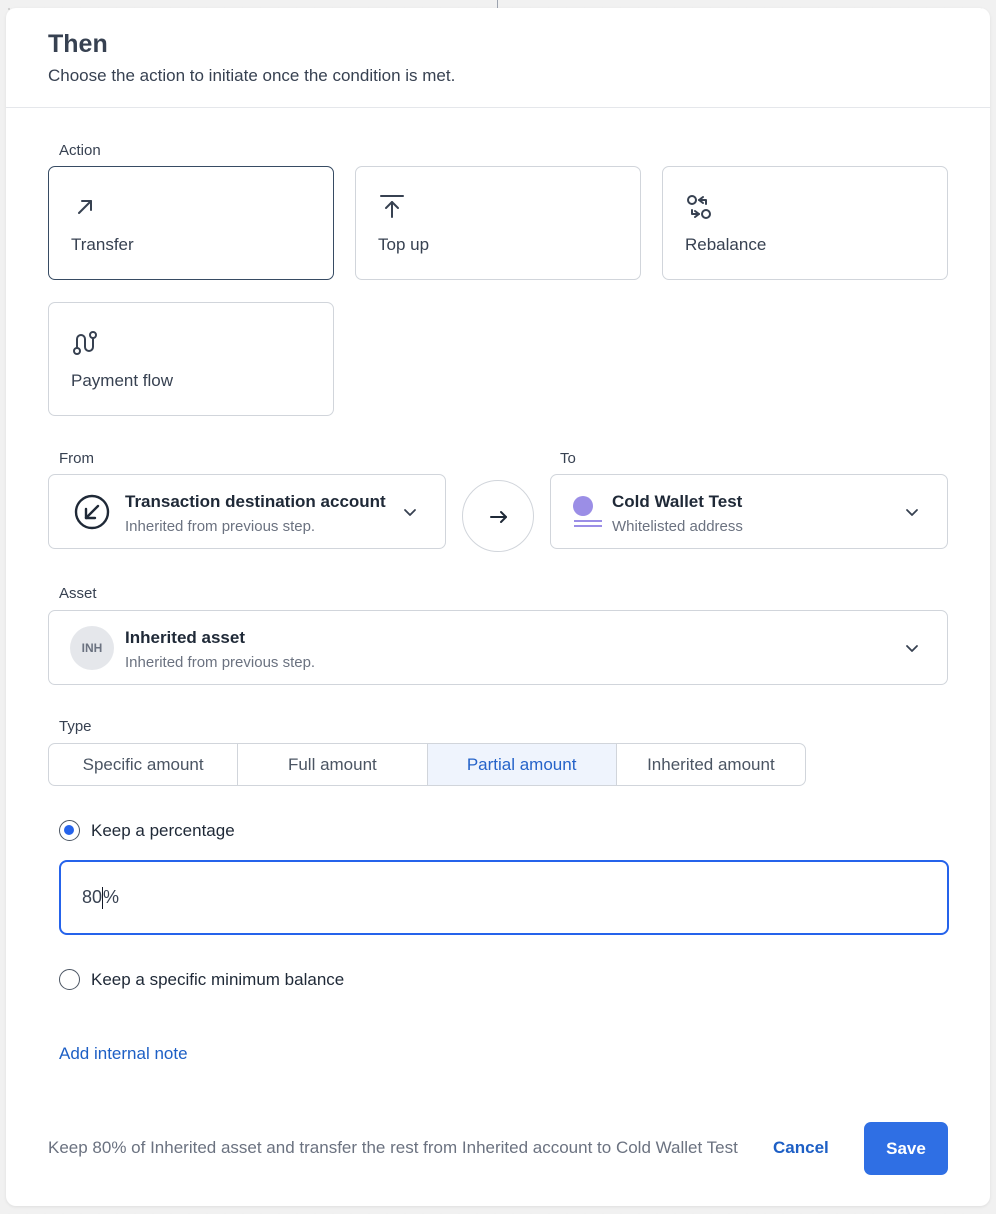 Image resolution: width=996 pixels, height=1214 pixels. I want to click on keep-percentage-radio, so click(69, 830).